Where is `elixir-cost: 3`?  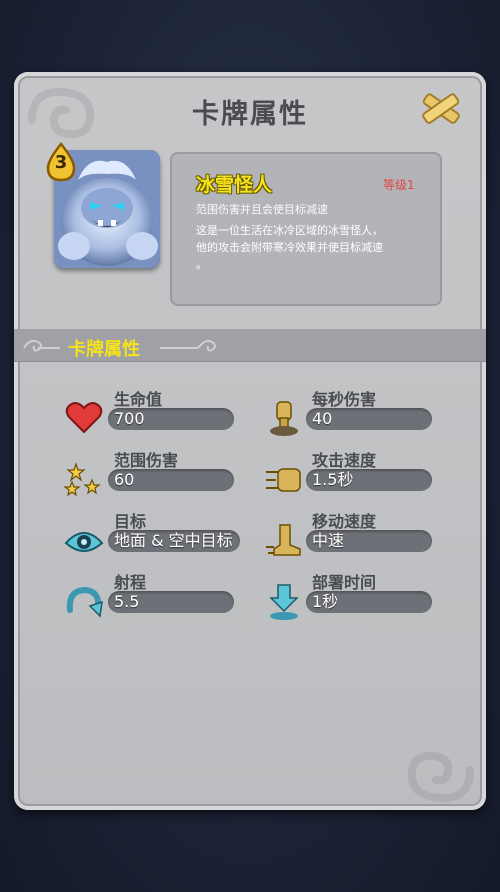 elixir-cost: 3 is located at coordinates (61, 162).